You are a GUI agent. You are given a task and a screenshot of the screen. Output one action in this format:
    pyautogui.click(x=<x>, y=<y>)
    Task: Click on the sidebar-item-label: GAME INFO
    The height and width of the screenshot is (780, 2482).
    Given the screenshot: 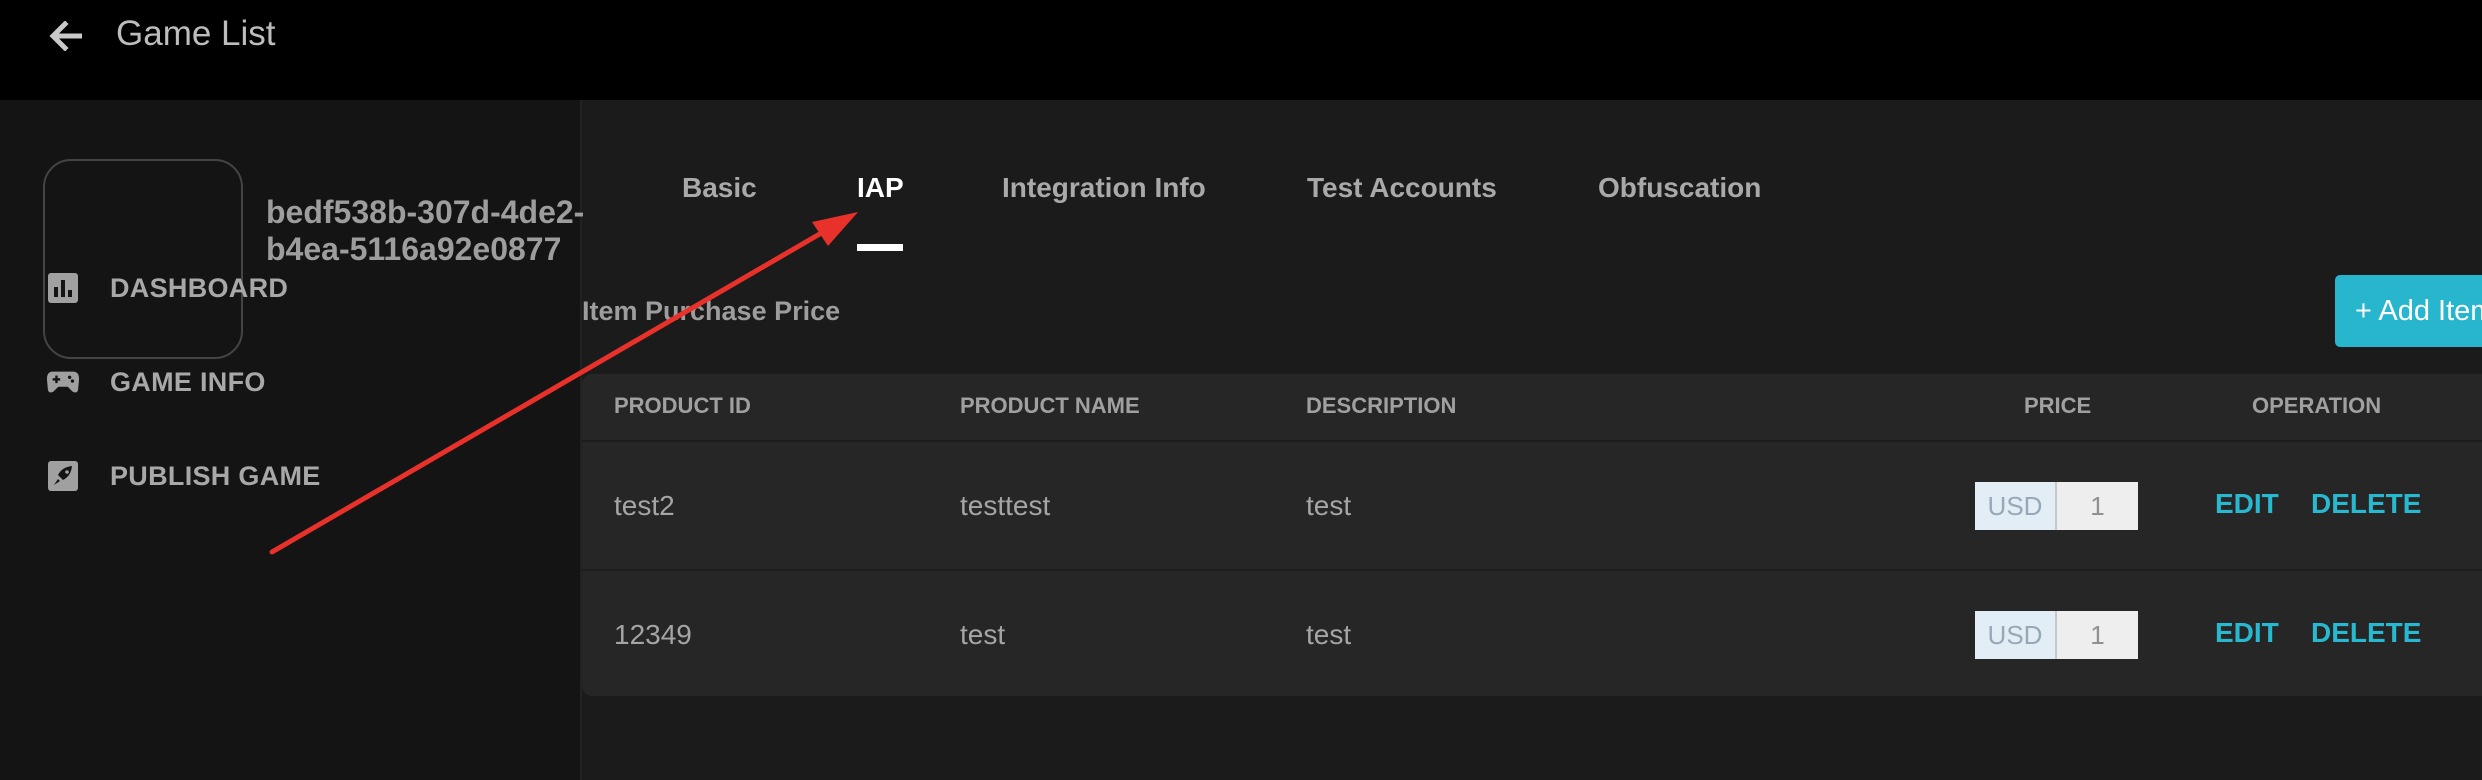 What is the action you would take?
    pyautogui.click(x=188, y=381)
    